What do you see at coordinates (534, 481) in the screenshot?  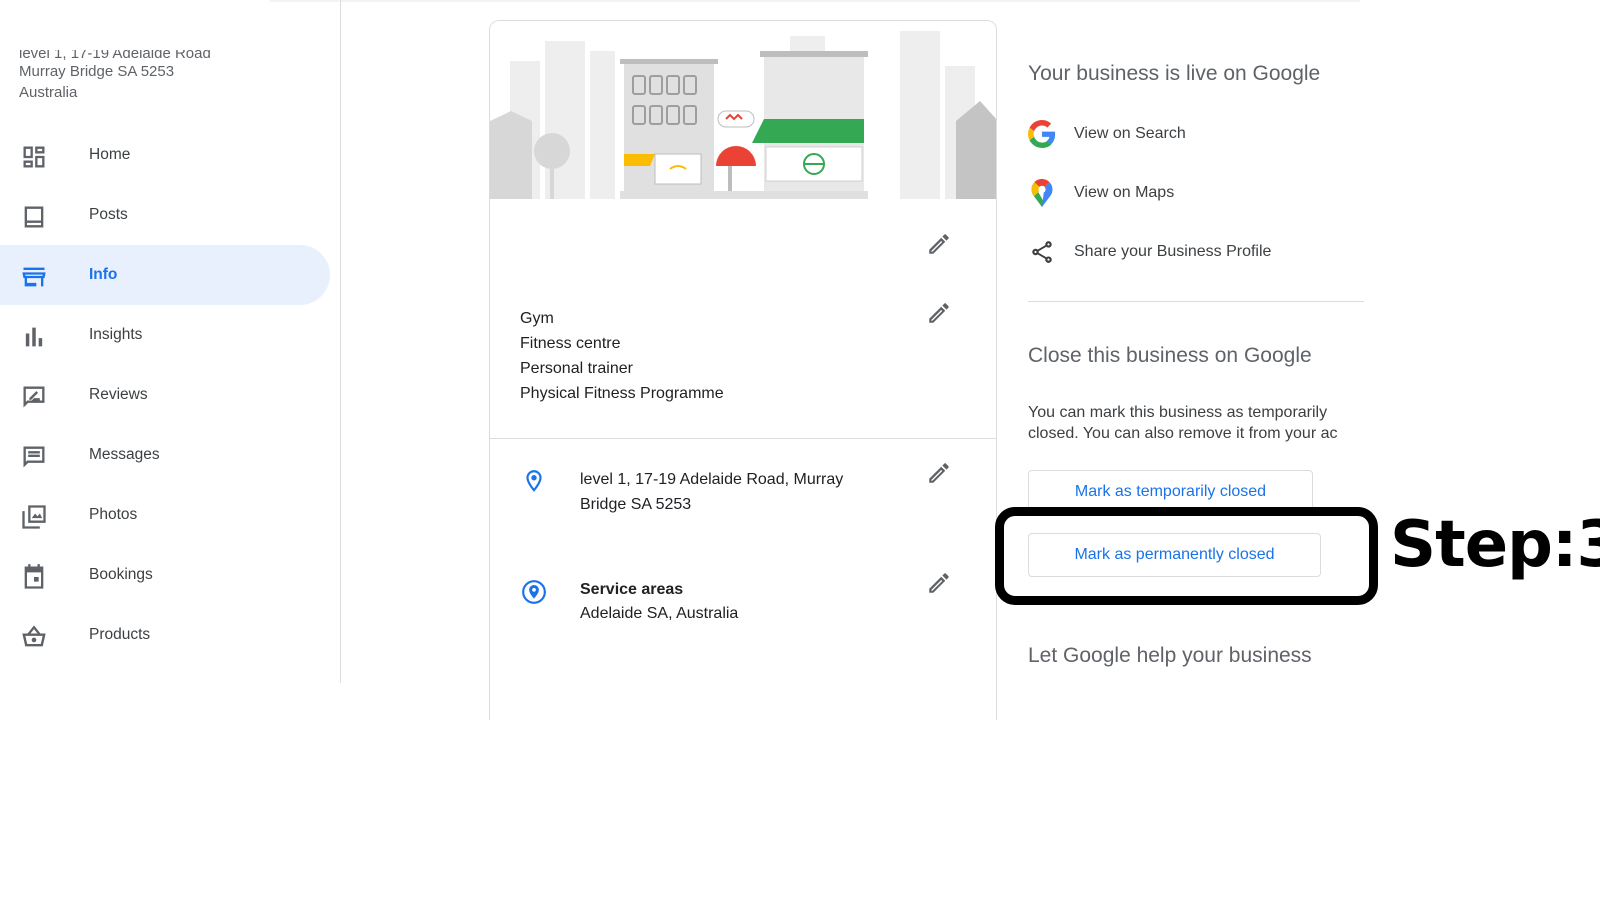 I see `location-pin-icon` at bounding box center [534, 481].